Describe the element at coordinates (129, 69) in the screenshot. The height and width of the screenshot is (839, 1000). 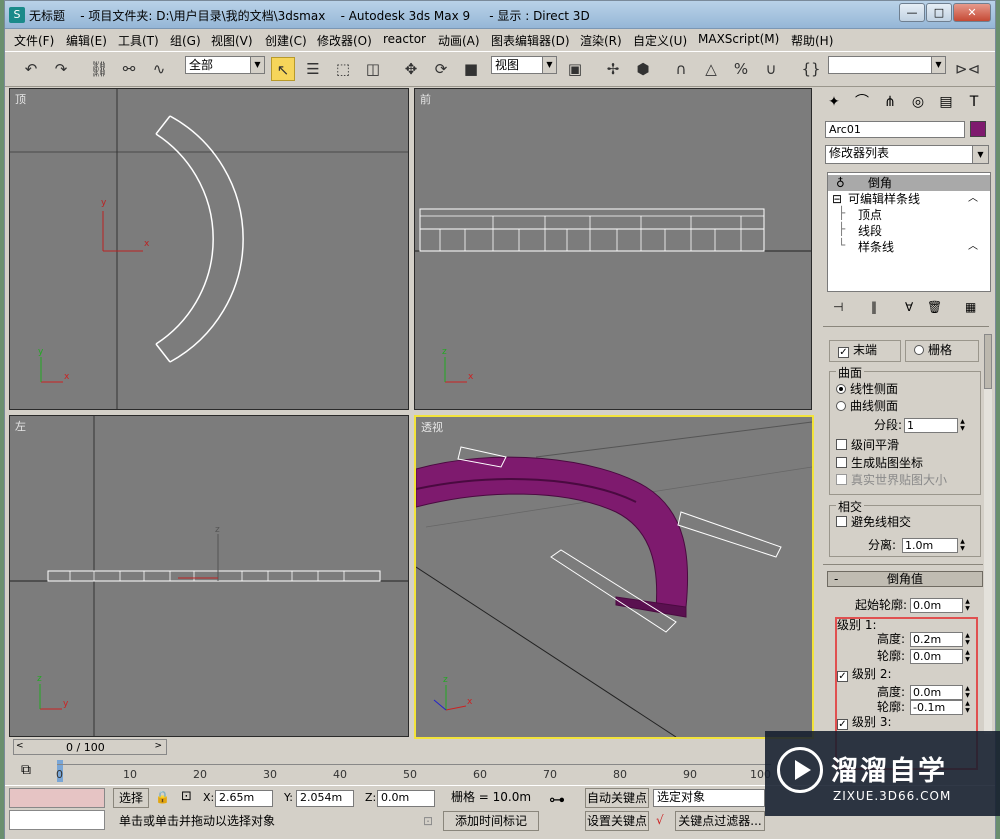
I see `unlink-icon: ⚯` at that location.